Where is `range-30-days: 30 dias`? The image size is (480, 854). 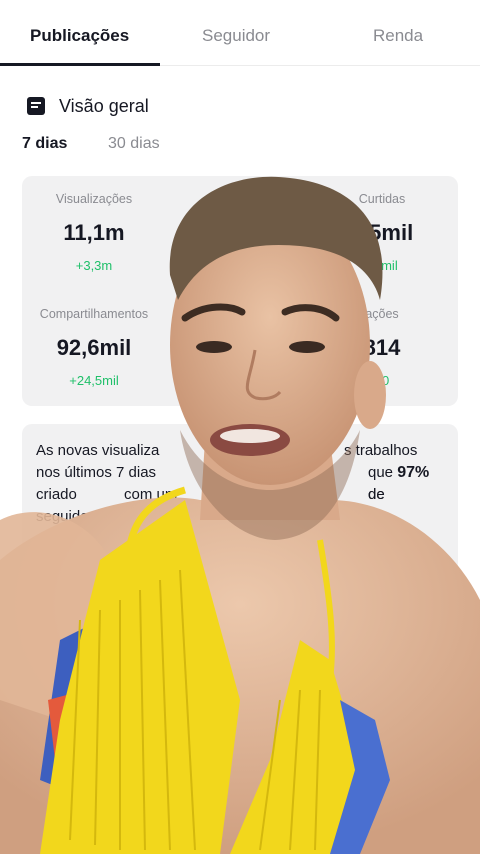
range-30-days: 30 dias is located at coordinates (134, 144).